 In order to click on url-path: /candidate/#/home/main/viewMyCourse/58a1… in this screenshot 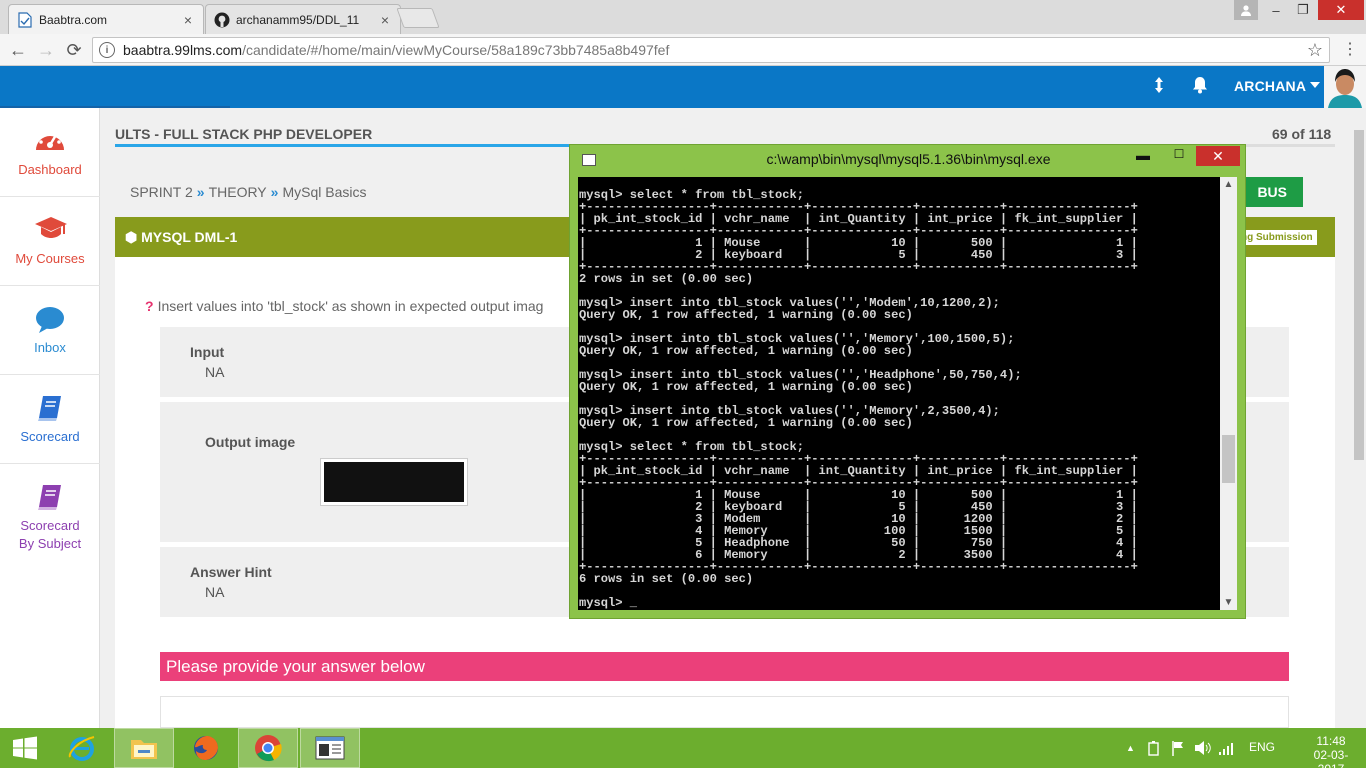, I will do `click(456, 50)`.